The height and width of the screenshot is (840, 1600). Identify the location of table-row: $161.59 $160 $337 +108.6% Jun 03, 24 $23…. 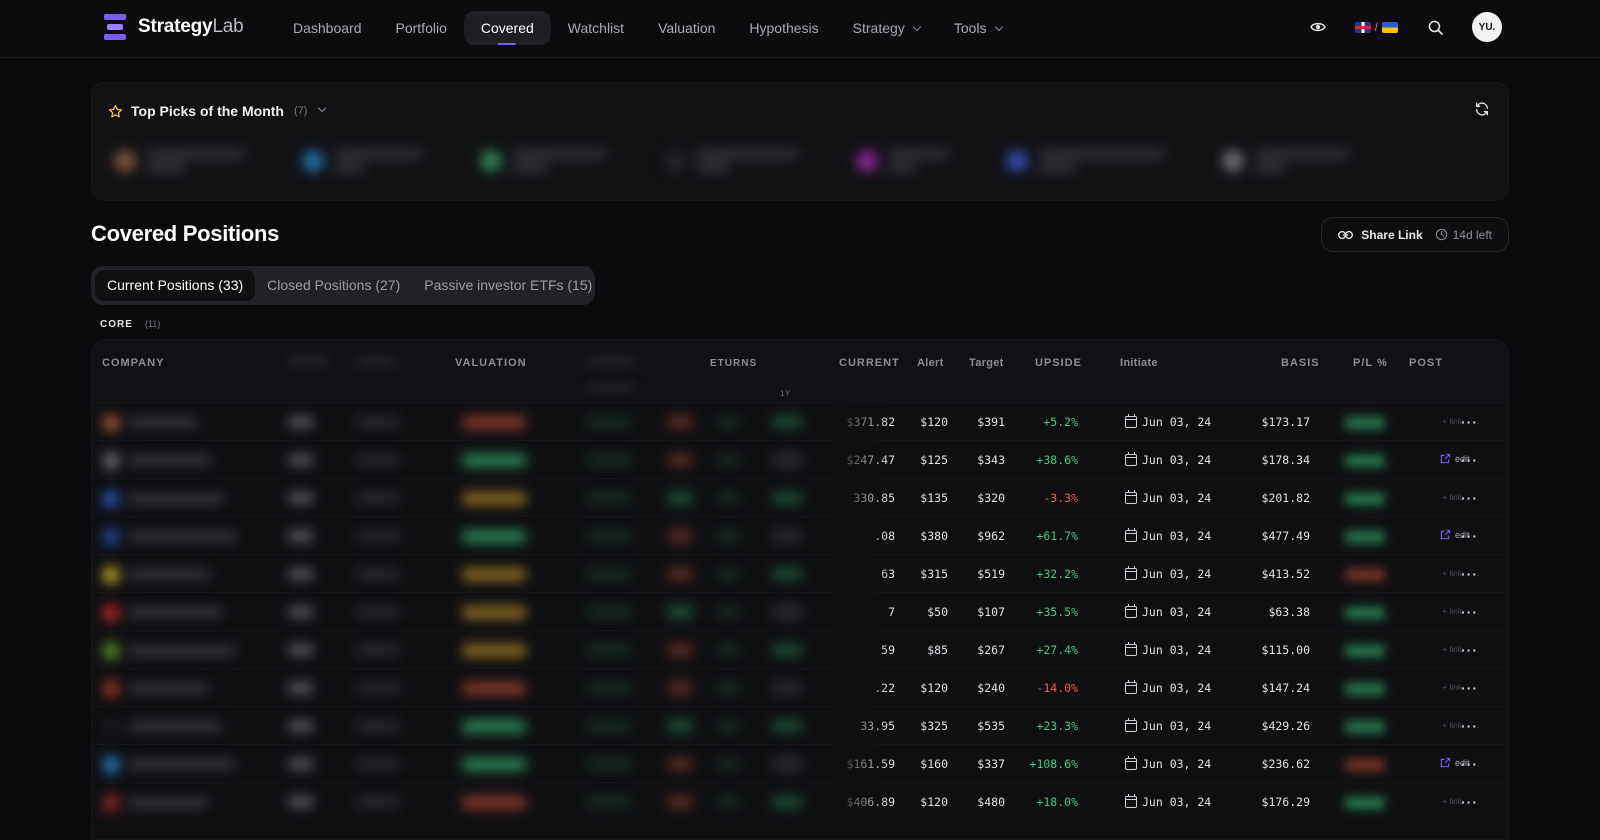
(800, 763).